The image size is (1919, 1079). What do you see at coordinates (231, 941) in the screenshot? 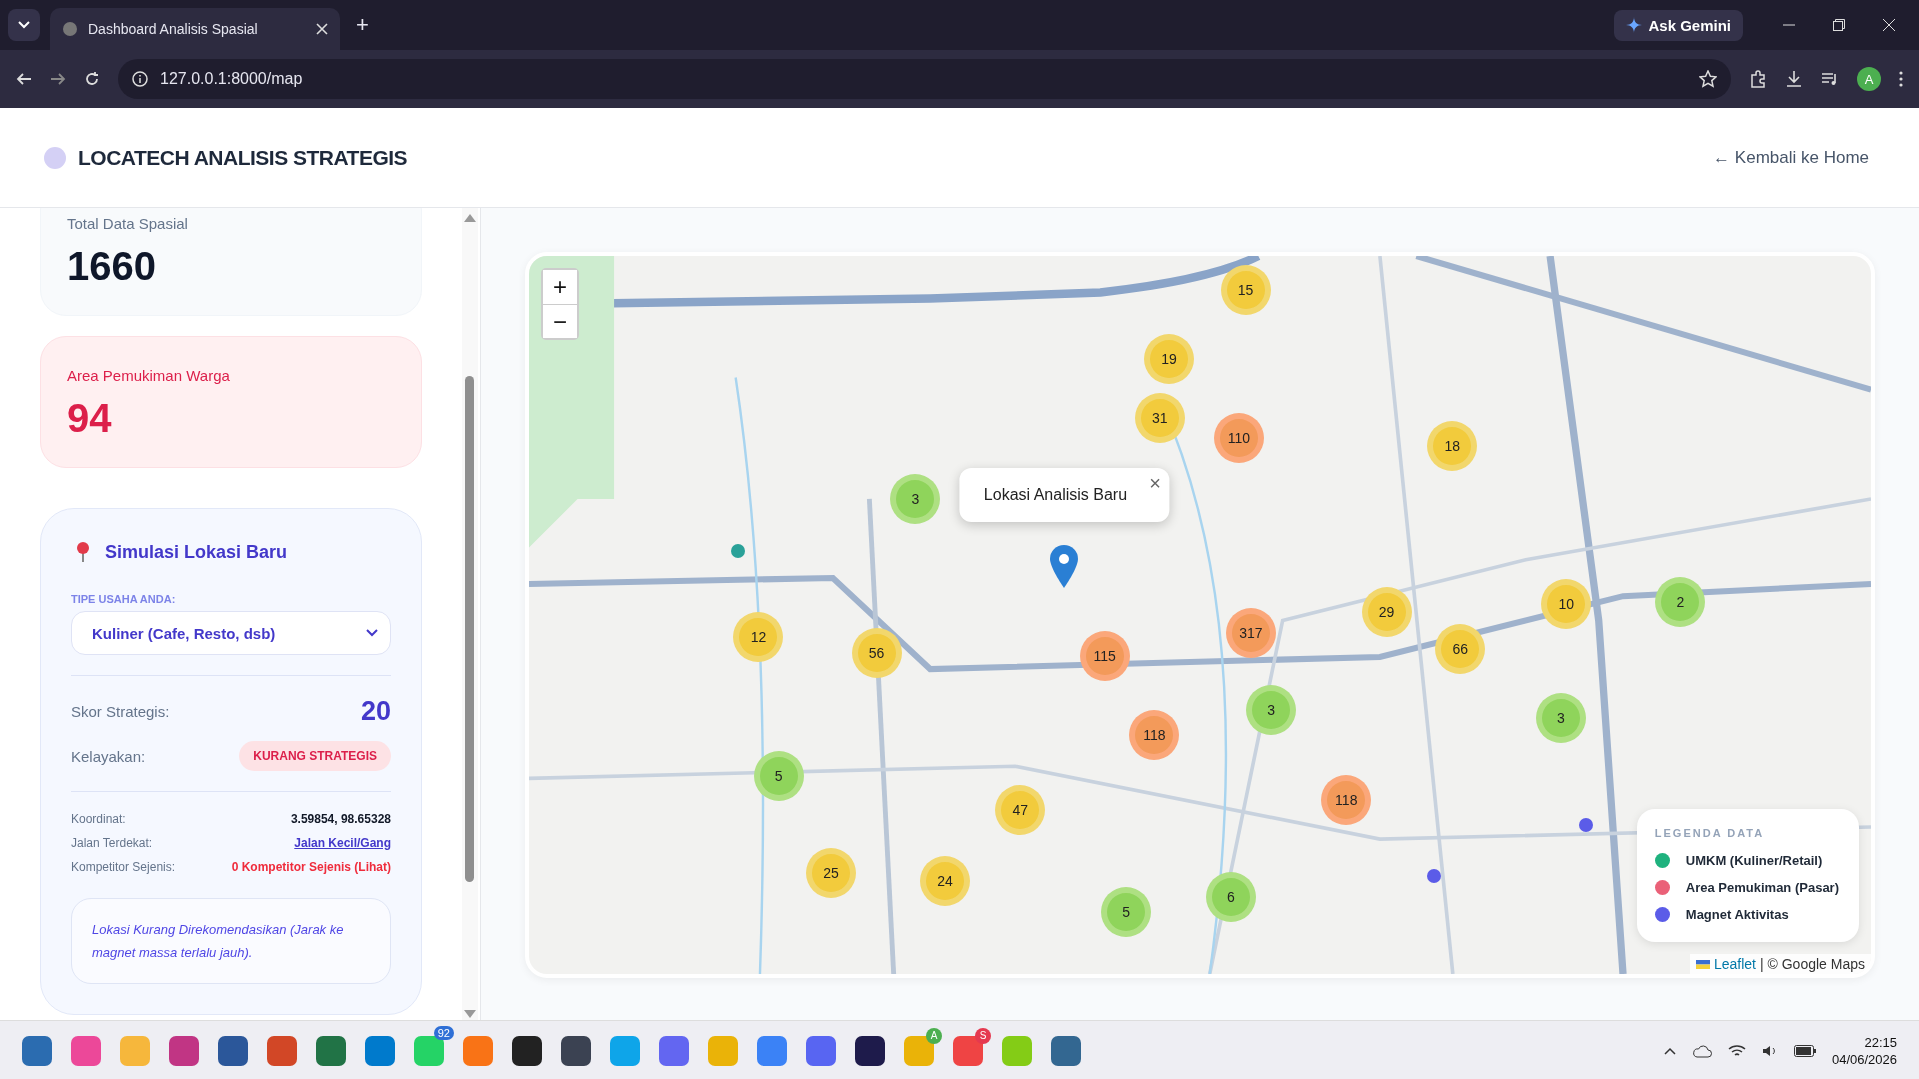
I see `recommendation-note: Lokasi Kurang Direkomendasikan (Jarak ke magnet massa terlalu jauh).` at bounding box center [231, 941].